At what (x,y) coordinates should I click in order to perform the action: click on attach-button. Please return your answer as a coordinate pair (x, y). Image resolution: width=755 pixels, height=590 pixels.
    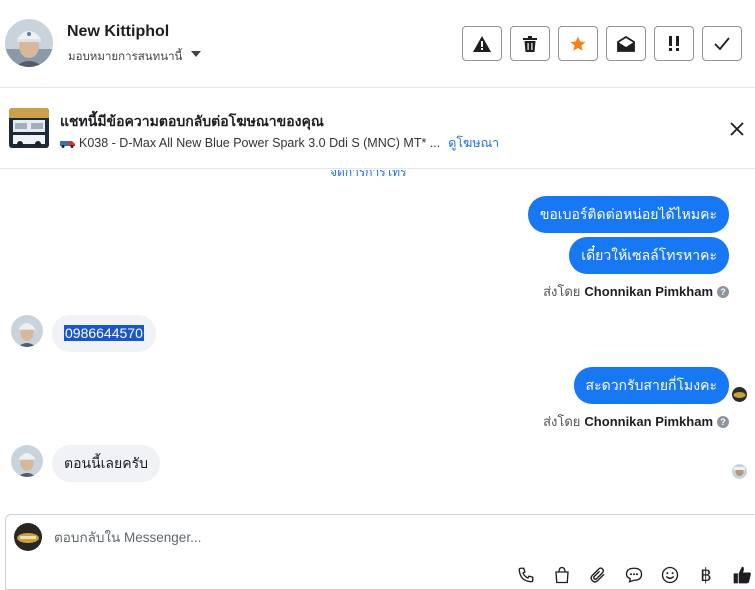
    Looking at the image, I should click on (598, 575).